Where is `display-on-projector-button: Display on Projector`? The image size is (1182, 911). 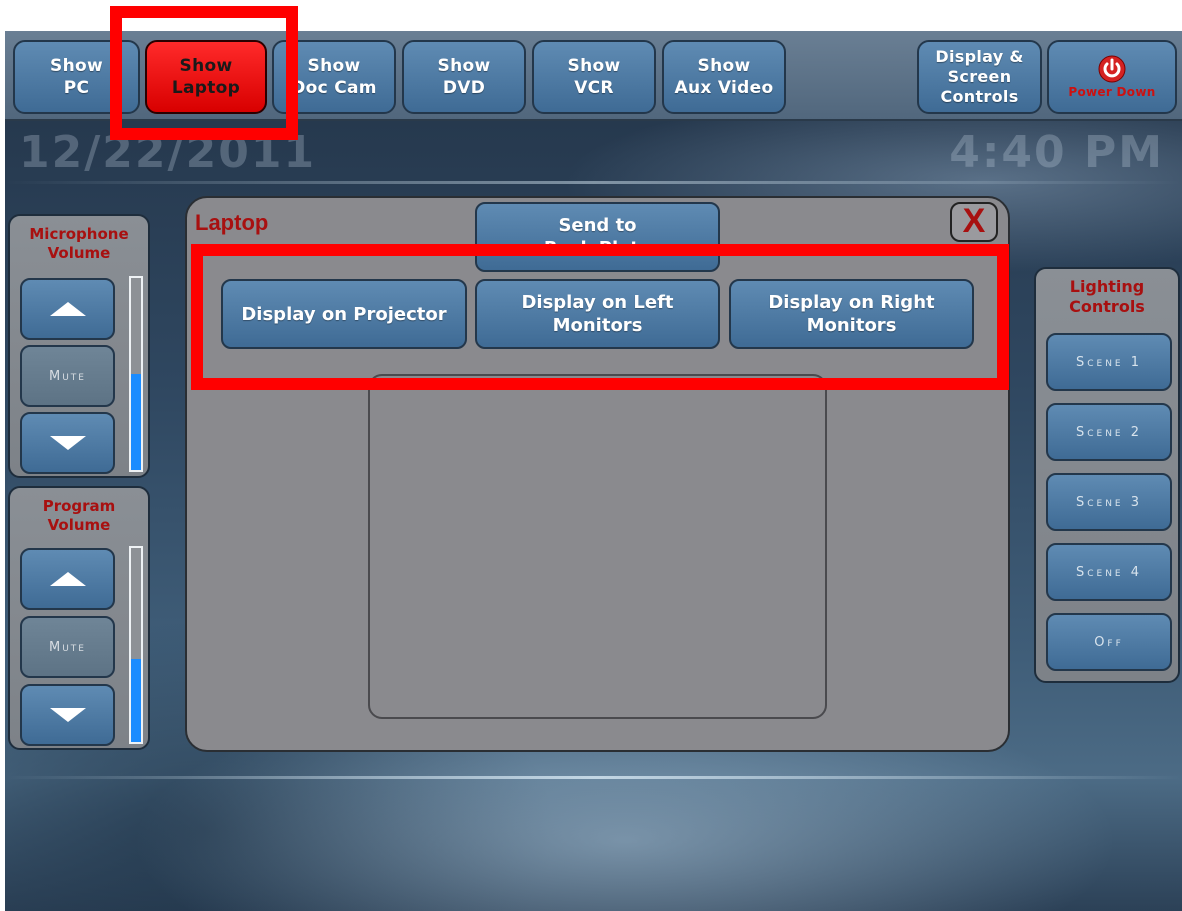 display-on-projector-button: Display on Projector is located at coordinates (344, 314).